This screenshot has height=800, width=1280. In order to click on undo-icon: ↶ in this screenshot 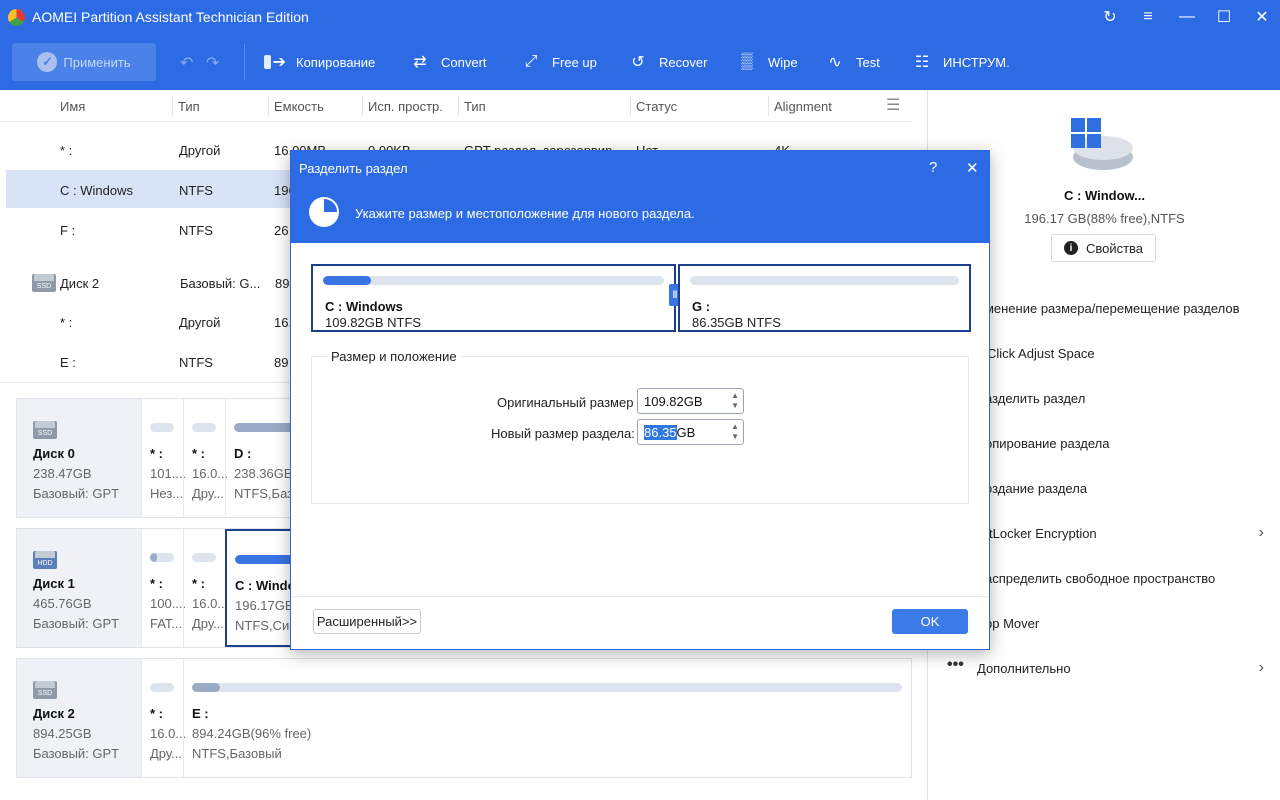, I will do `click(186, 63)`.